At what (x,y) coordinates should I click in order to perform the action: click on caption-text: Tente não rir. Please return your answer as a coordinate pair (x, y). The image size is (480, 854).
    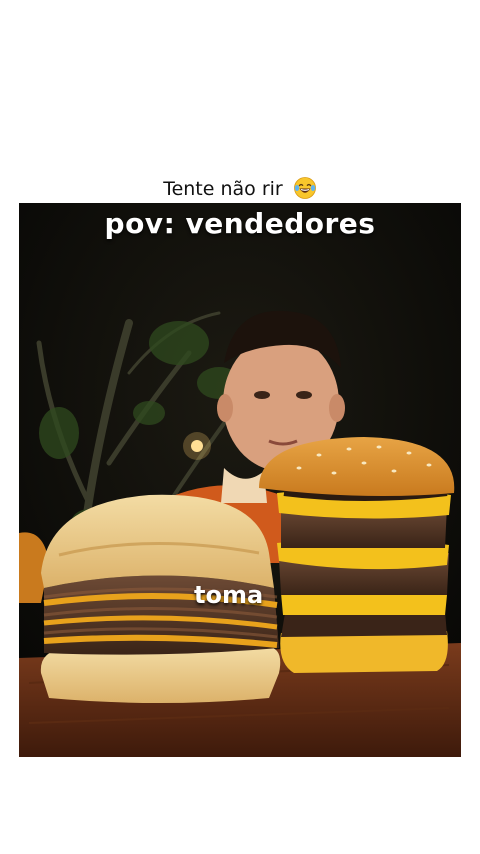
    Looking at the image, I should click on (223, 189).